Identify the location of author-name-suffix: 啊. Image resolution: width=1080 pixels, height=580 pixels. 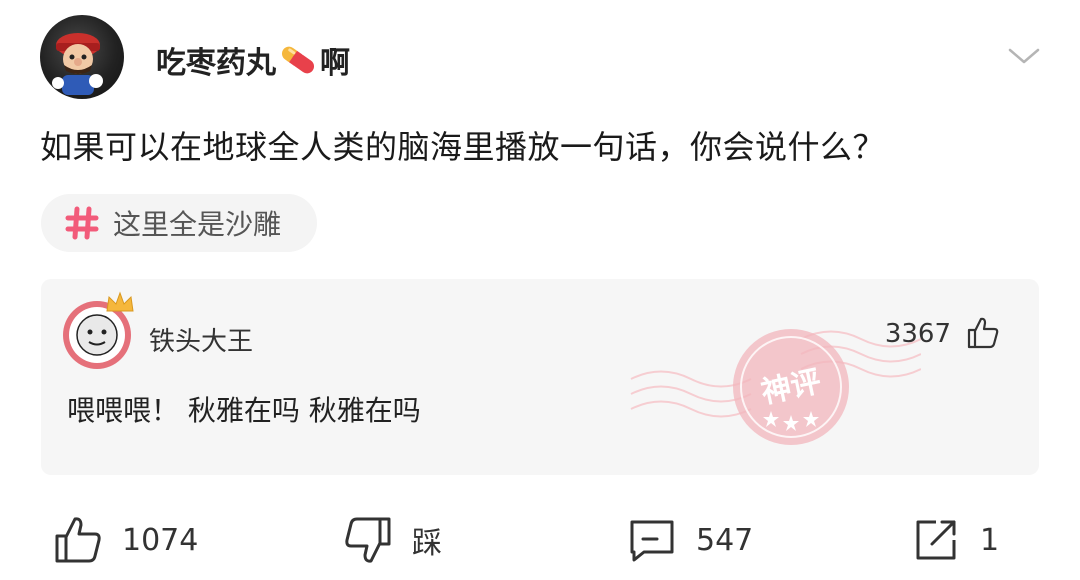
(335, 63).